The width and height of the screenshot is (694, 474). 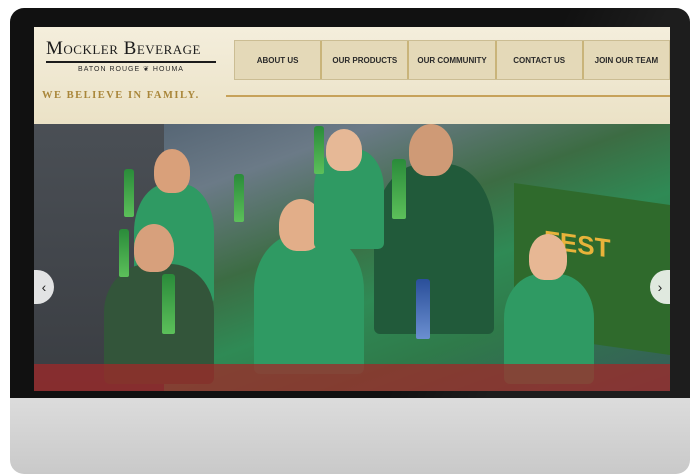 What do you see at coordinates (626, 60) in the screenshot?
I see `nav-join-our-team: JOIN OUR TEAM` at bounding box center [626, 60].